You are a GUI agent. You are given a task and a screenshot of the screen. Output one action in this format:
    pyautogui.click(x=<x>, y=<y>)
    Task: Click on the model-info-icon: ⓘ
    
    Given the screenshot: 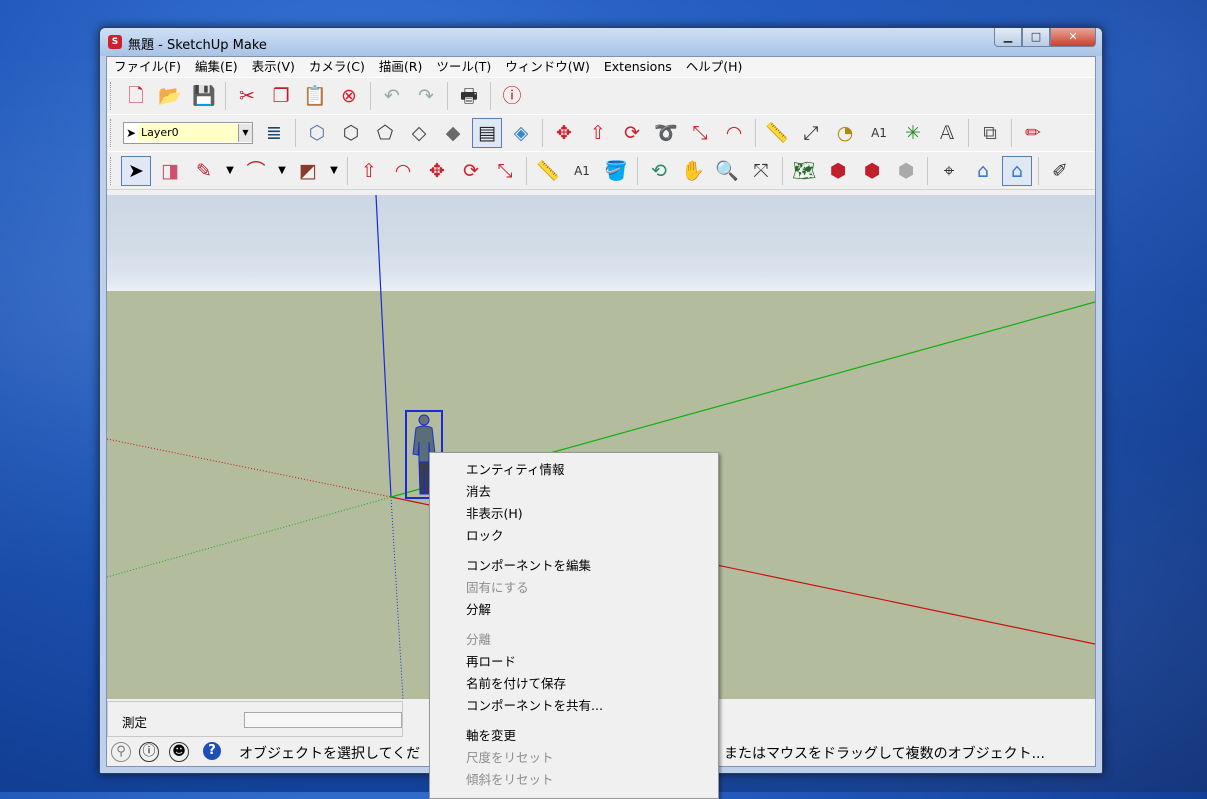 What is the action you would take?
    pyautogui.click(x=512, y=96)
    